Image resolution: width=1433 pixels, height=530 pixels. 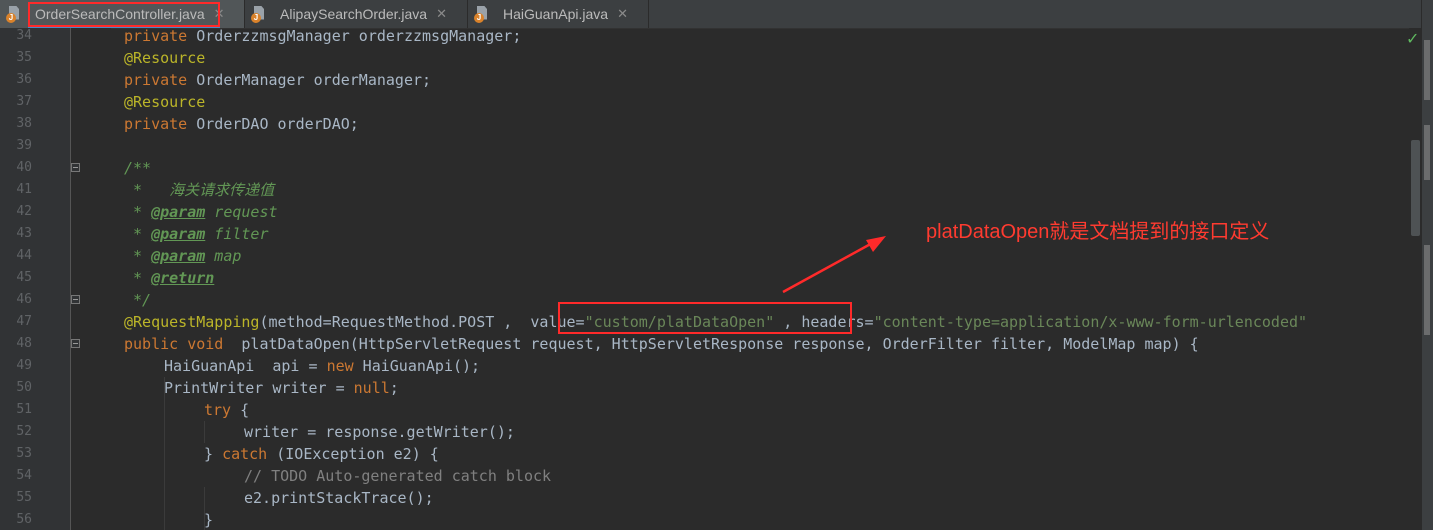 I want to click on code-line-44: * @param map, so click(x=183, y=256).